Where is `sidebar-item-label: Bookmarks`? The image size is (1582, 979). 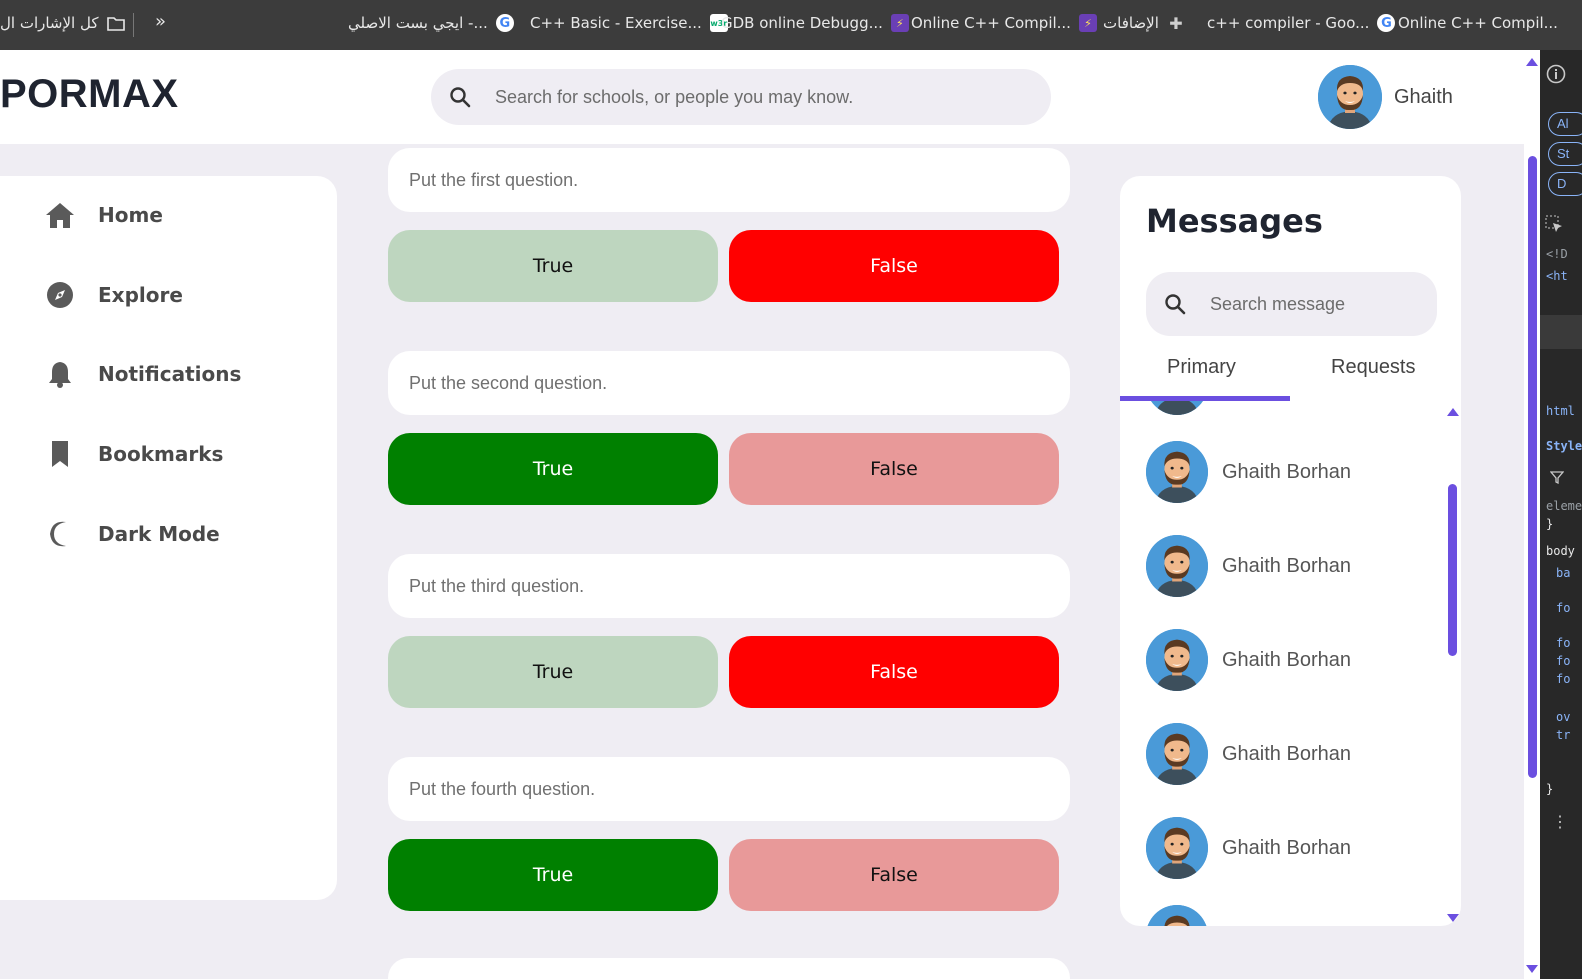
sidebar-item-label: Bookmarks is located at coordinates (161, 454).